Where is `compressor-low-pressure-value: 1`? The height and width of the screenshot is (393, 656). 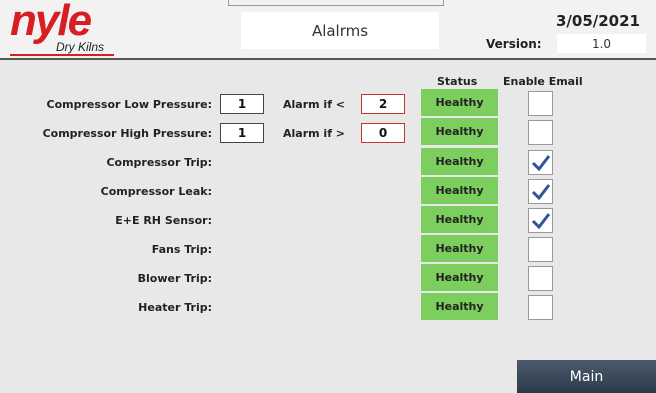 compressor-low-pressure-value: 1 is located at coordinates (242, 104).